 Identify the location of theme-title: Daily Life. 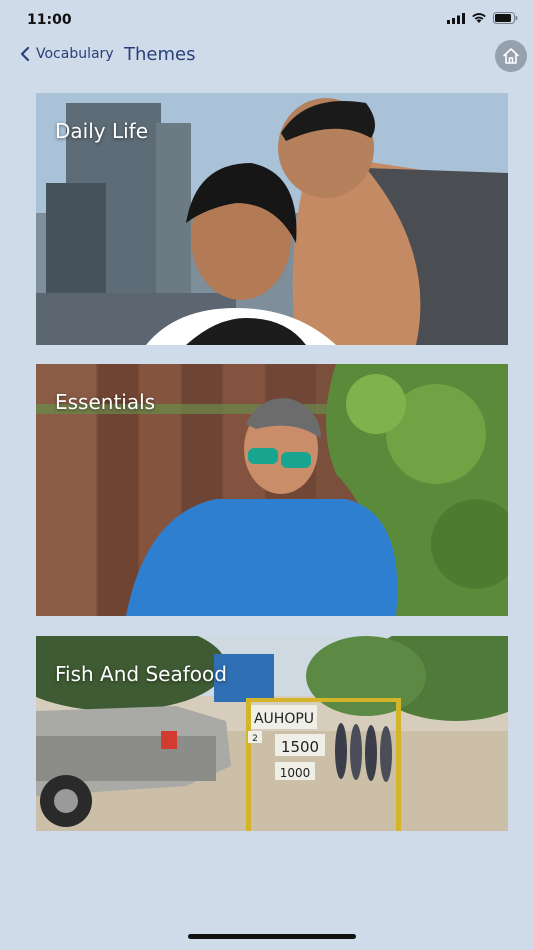
(102, 131).